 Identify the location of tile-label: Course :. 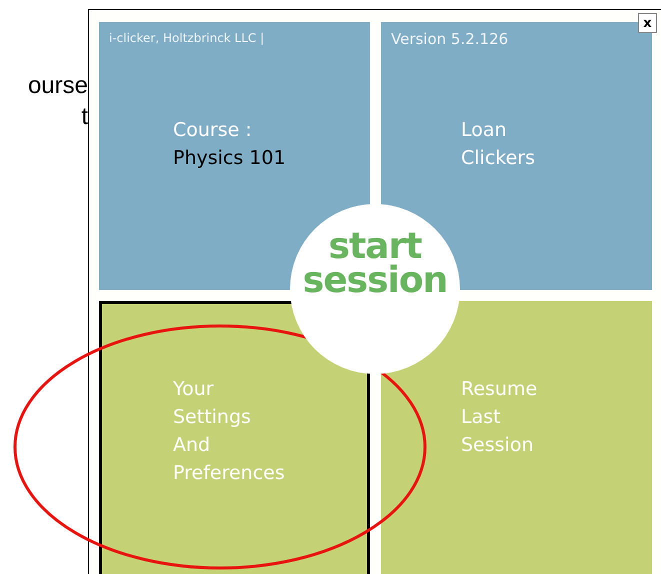
(213, 130).